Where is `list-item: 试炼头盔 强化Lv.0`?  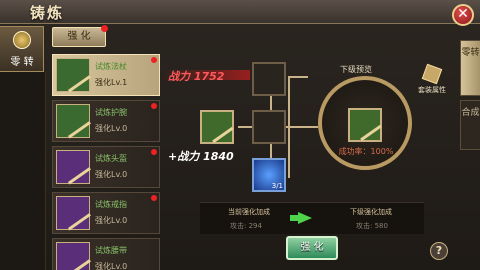 list-item: 试炼头盔 强化Lv.0 is located at coordinates (106, 167).